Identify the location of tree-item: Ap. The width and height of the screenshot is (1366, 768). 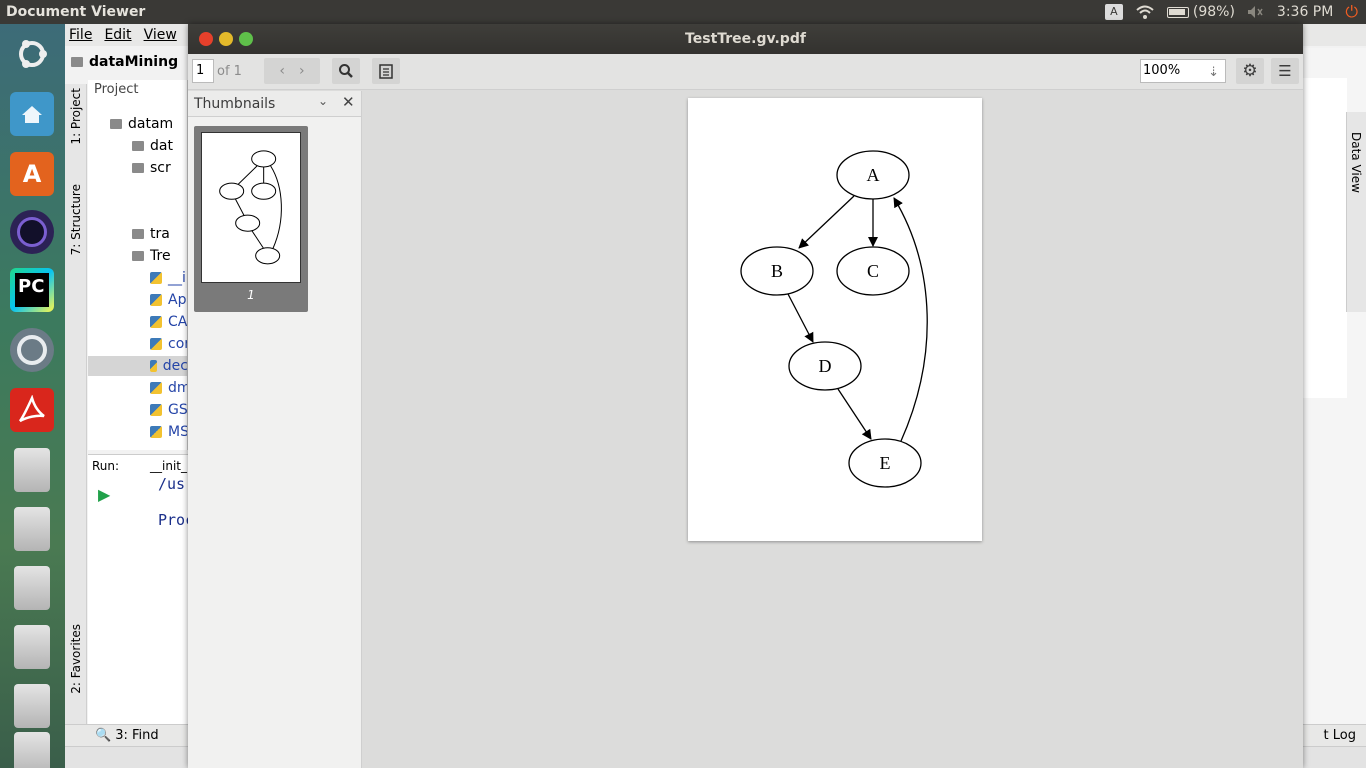
(168, 300).